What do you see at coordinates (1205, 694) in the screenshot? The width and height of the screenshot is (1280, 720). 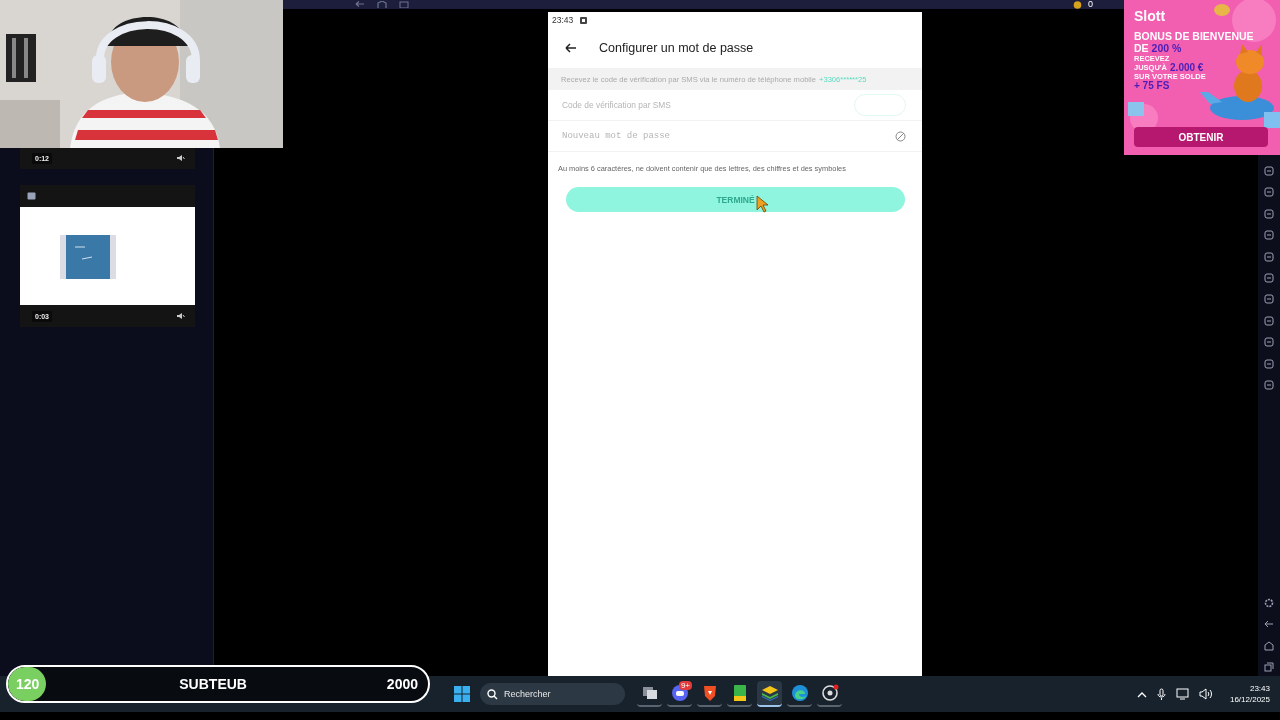 I see `volume-icon` at bounding box center [1205, 694].